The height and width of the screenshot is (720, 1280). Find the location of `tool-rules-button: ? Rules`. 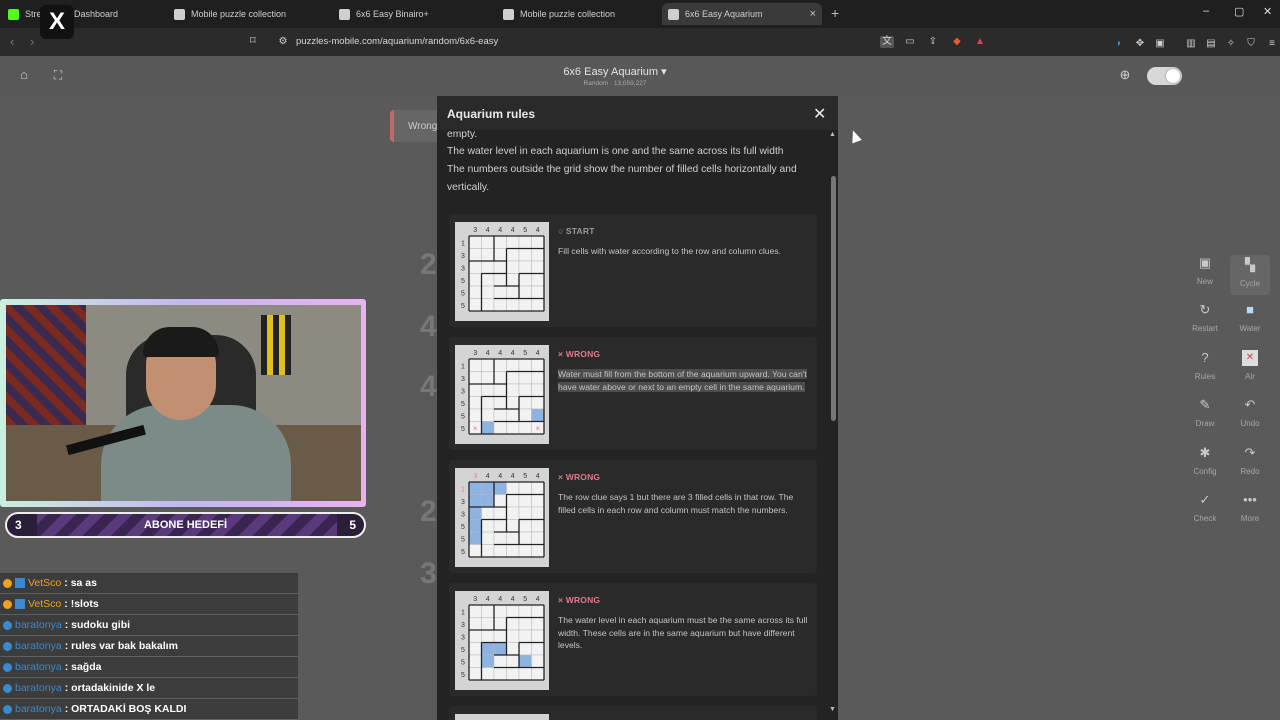

tool-rules-button: ? Rules is located at coordinates (1205, 365).